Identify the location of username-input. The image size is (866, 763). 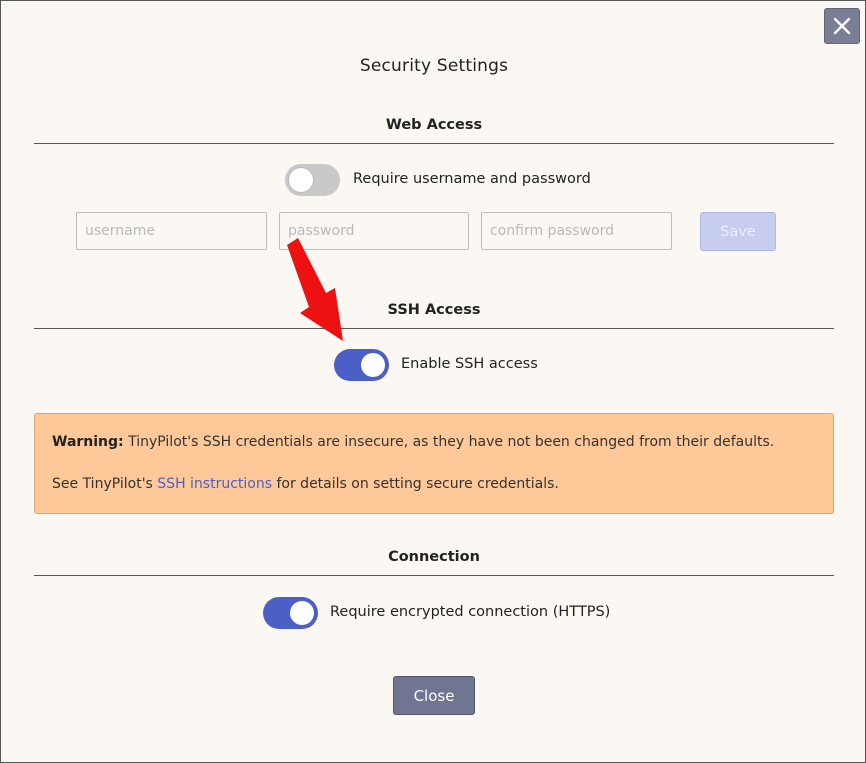
(171, 231).